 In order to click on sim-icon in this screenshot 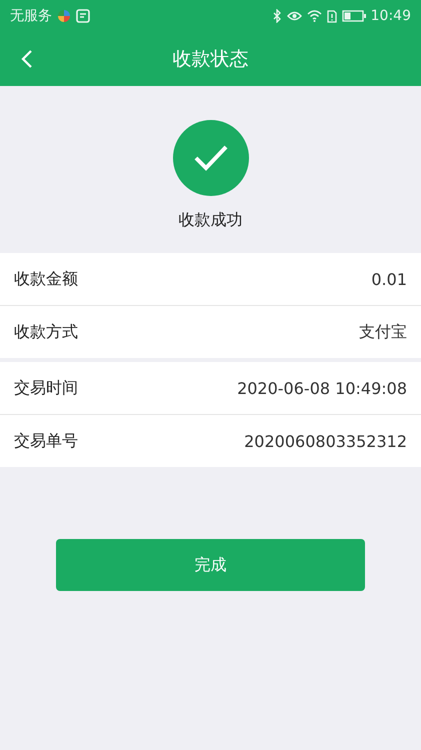, I will do `click(331, 16)`.